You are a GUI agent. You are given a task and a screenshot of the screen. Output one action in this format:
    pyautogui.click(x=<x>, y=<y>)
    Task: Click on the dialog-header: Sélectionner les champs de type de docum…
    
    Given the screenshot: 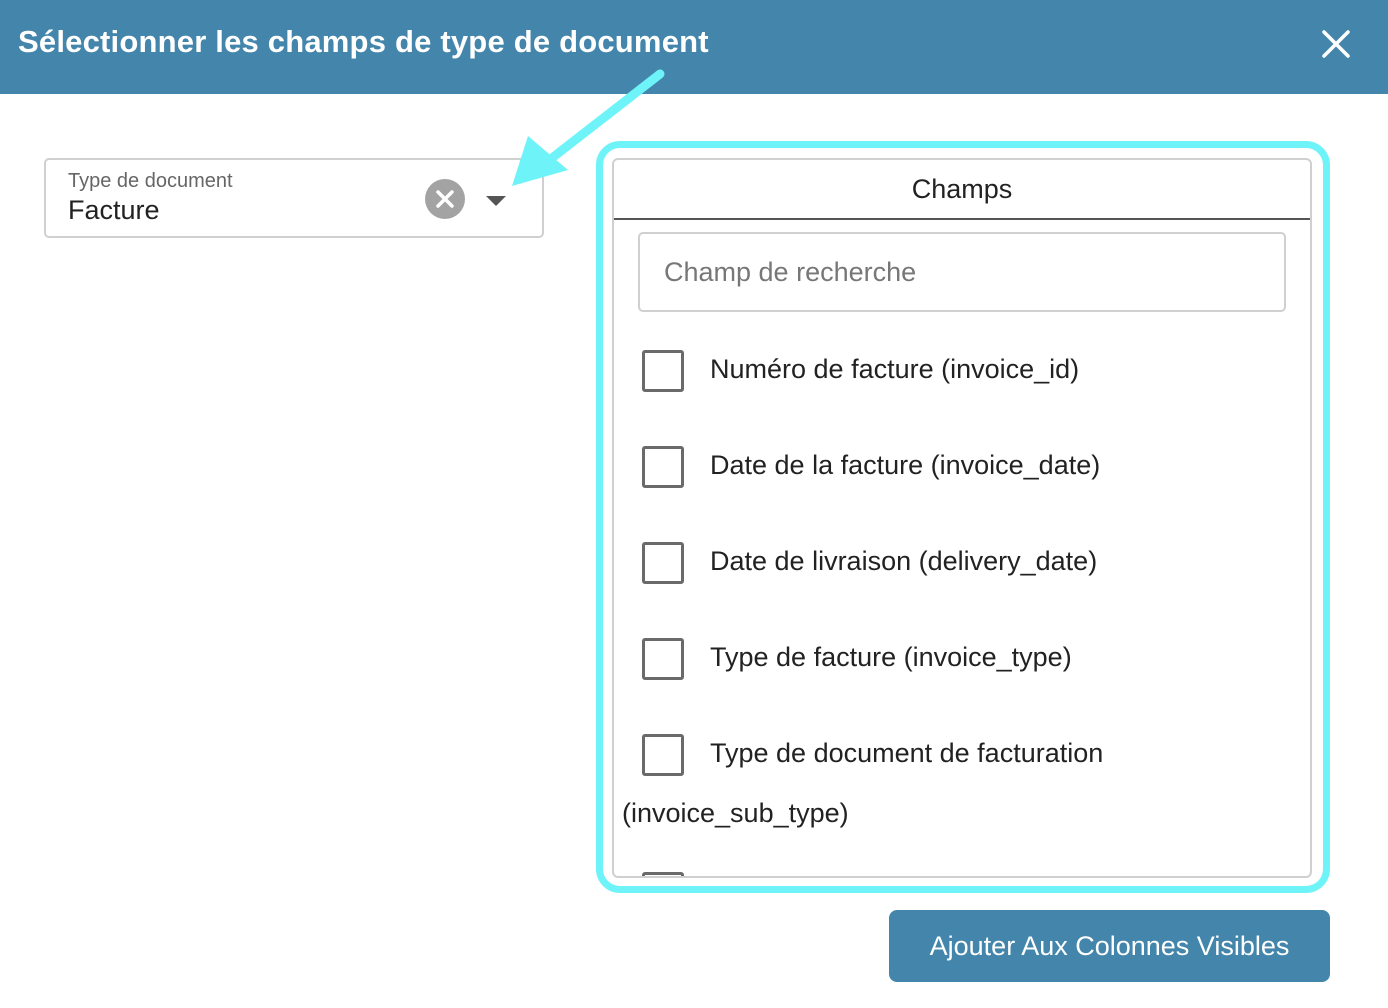 What is the action you would take?
    pyautogui.click(x=694, y=47)
    